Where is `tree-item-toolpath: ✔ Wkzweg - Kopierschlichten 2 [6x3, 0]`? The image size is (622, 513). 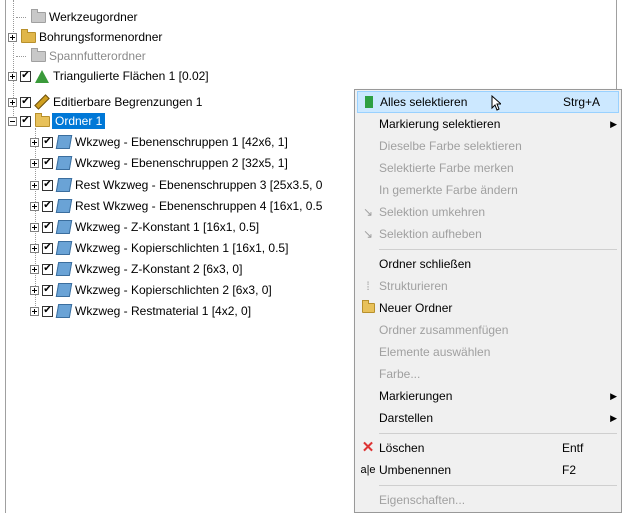
tree-item-toolpath: ✔ Wkzweg - Kopierschlichten 2 [6x3, 0] is located at coordinates (151, 290).